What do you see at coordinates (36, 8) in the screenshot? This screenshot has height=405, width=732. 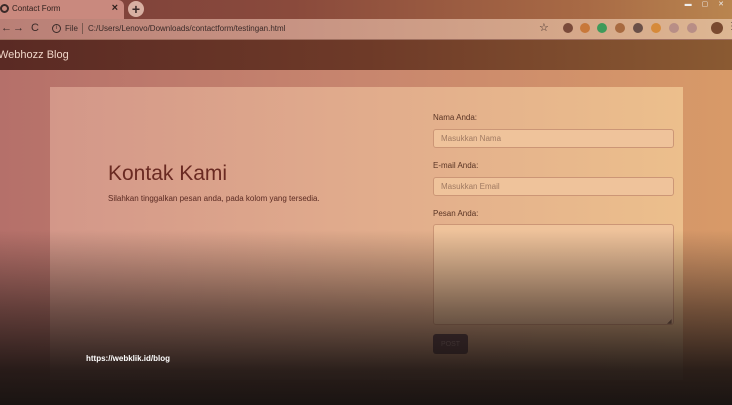 I see `tab-title: Contact Form` at bounding box center [36, 8].